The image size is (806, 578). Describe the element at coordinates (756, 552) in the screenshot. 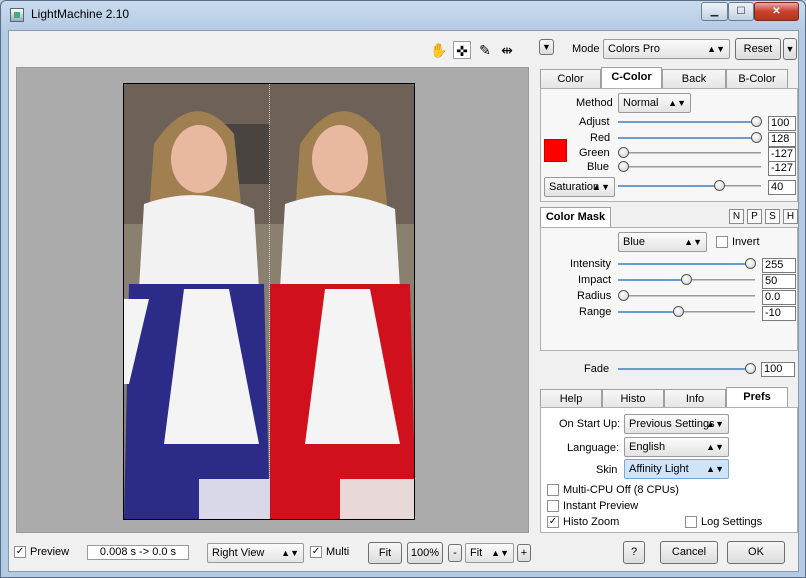

I see `ok-button: OK` at that location.